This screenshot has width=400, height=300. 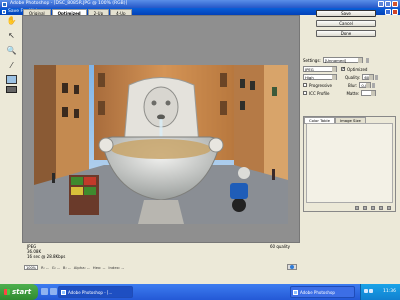 What do you see at coordinates (31, 267) in the screenshot?
I see `zoom-select: 100%` at bounding box center [31, 267].